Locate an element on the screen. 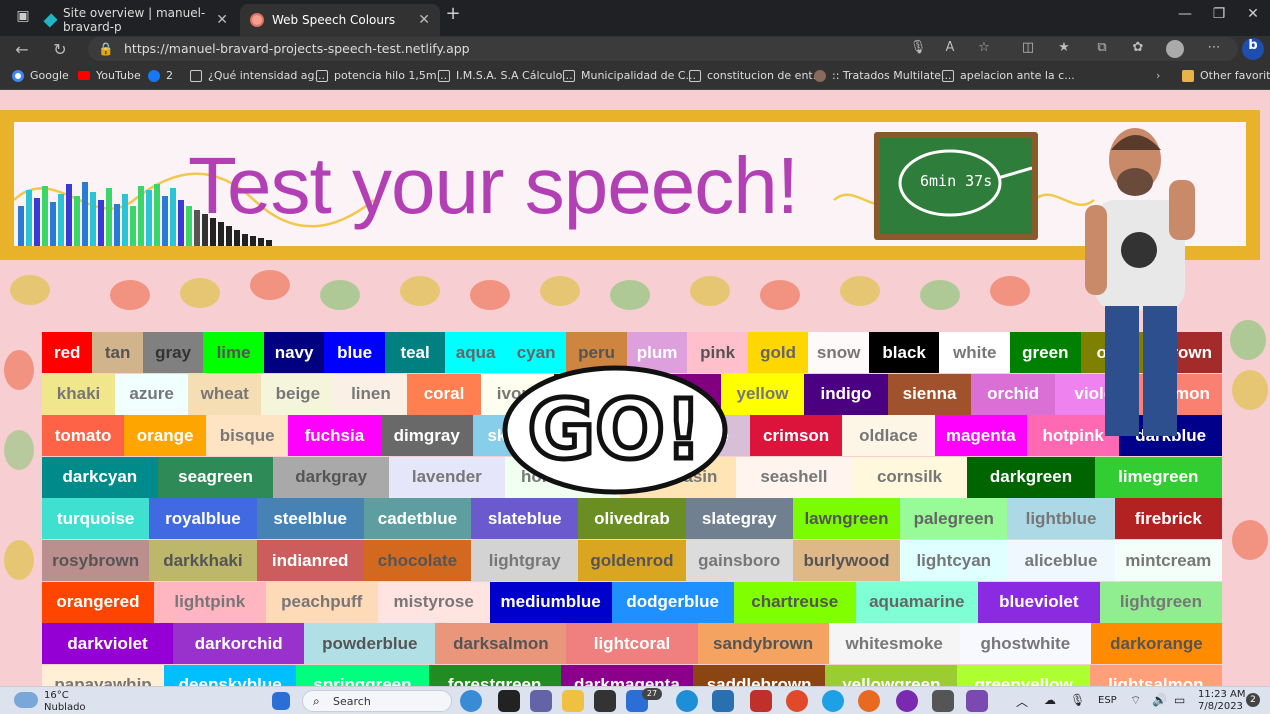 The width and height of the screenshot is (1270, 714). color-cell-gainsboro: gainsboro is located at coordinates (739, 560).